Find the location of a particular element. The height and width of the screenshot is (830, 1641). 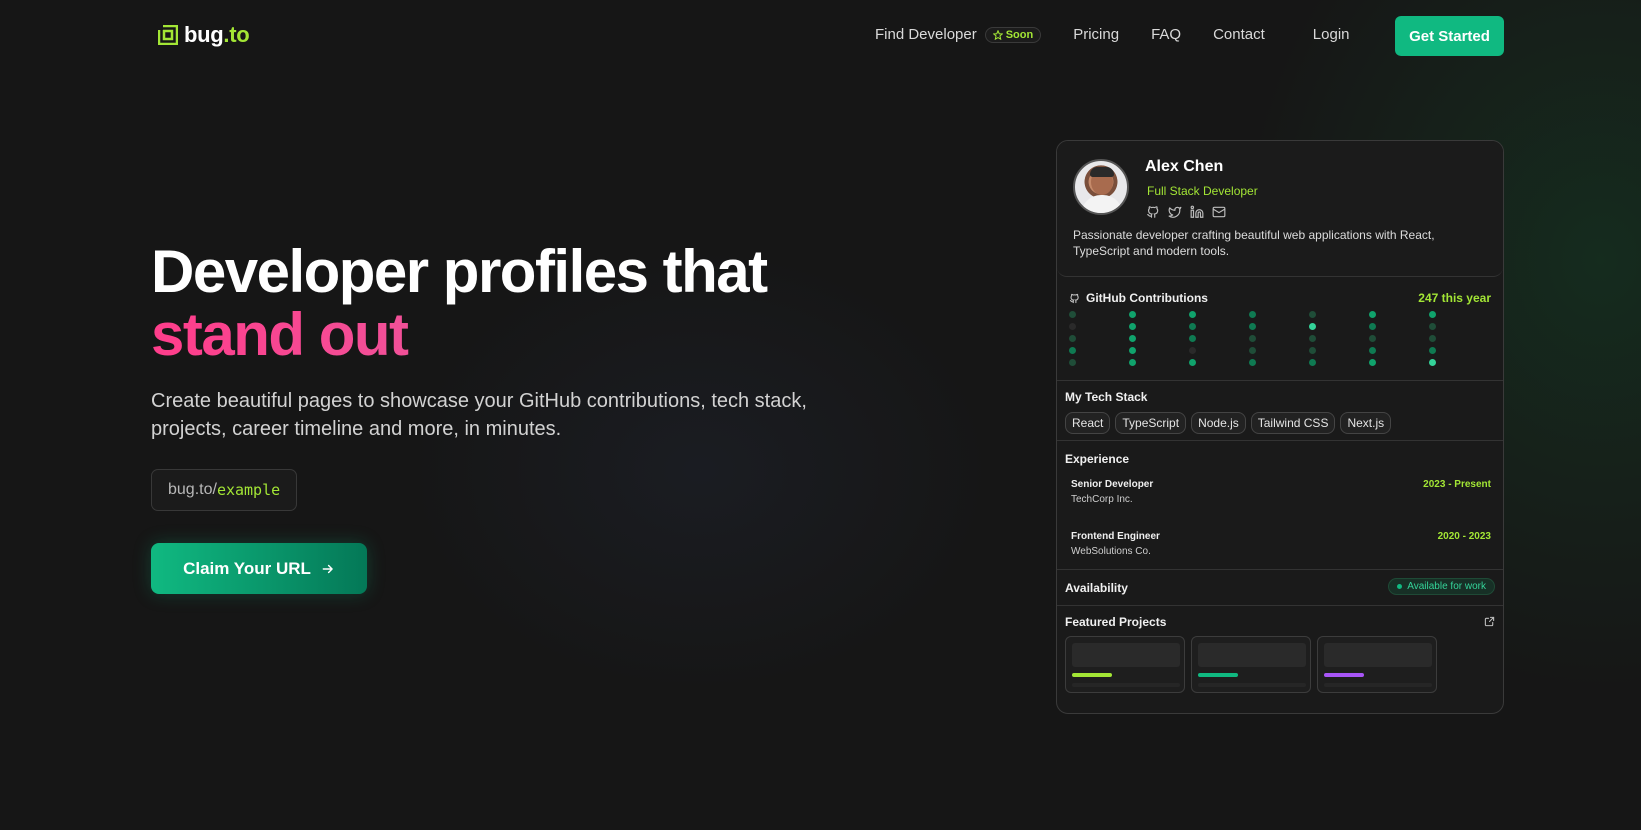

tech-pill: Next.js is located at coordinates (1366, 423).